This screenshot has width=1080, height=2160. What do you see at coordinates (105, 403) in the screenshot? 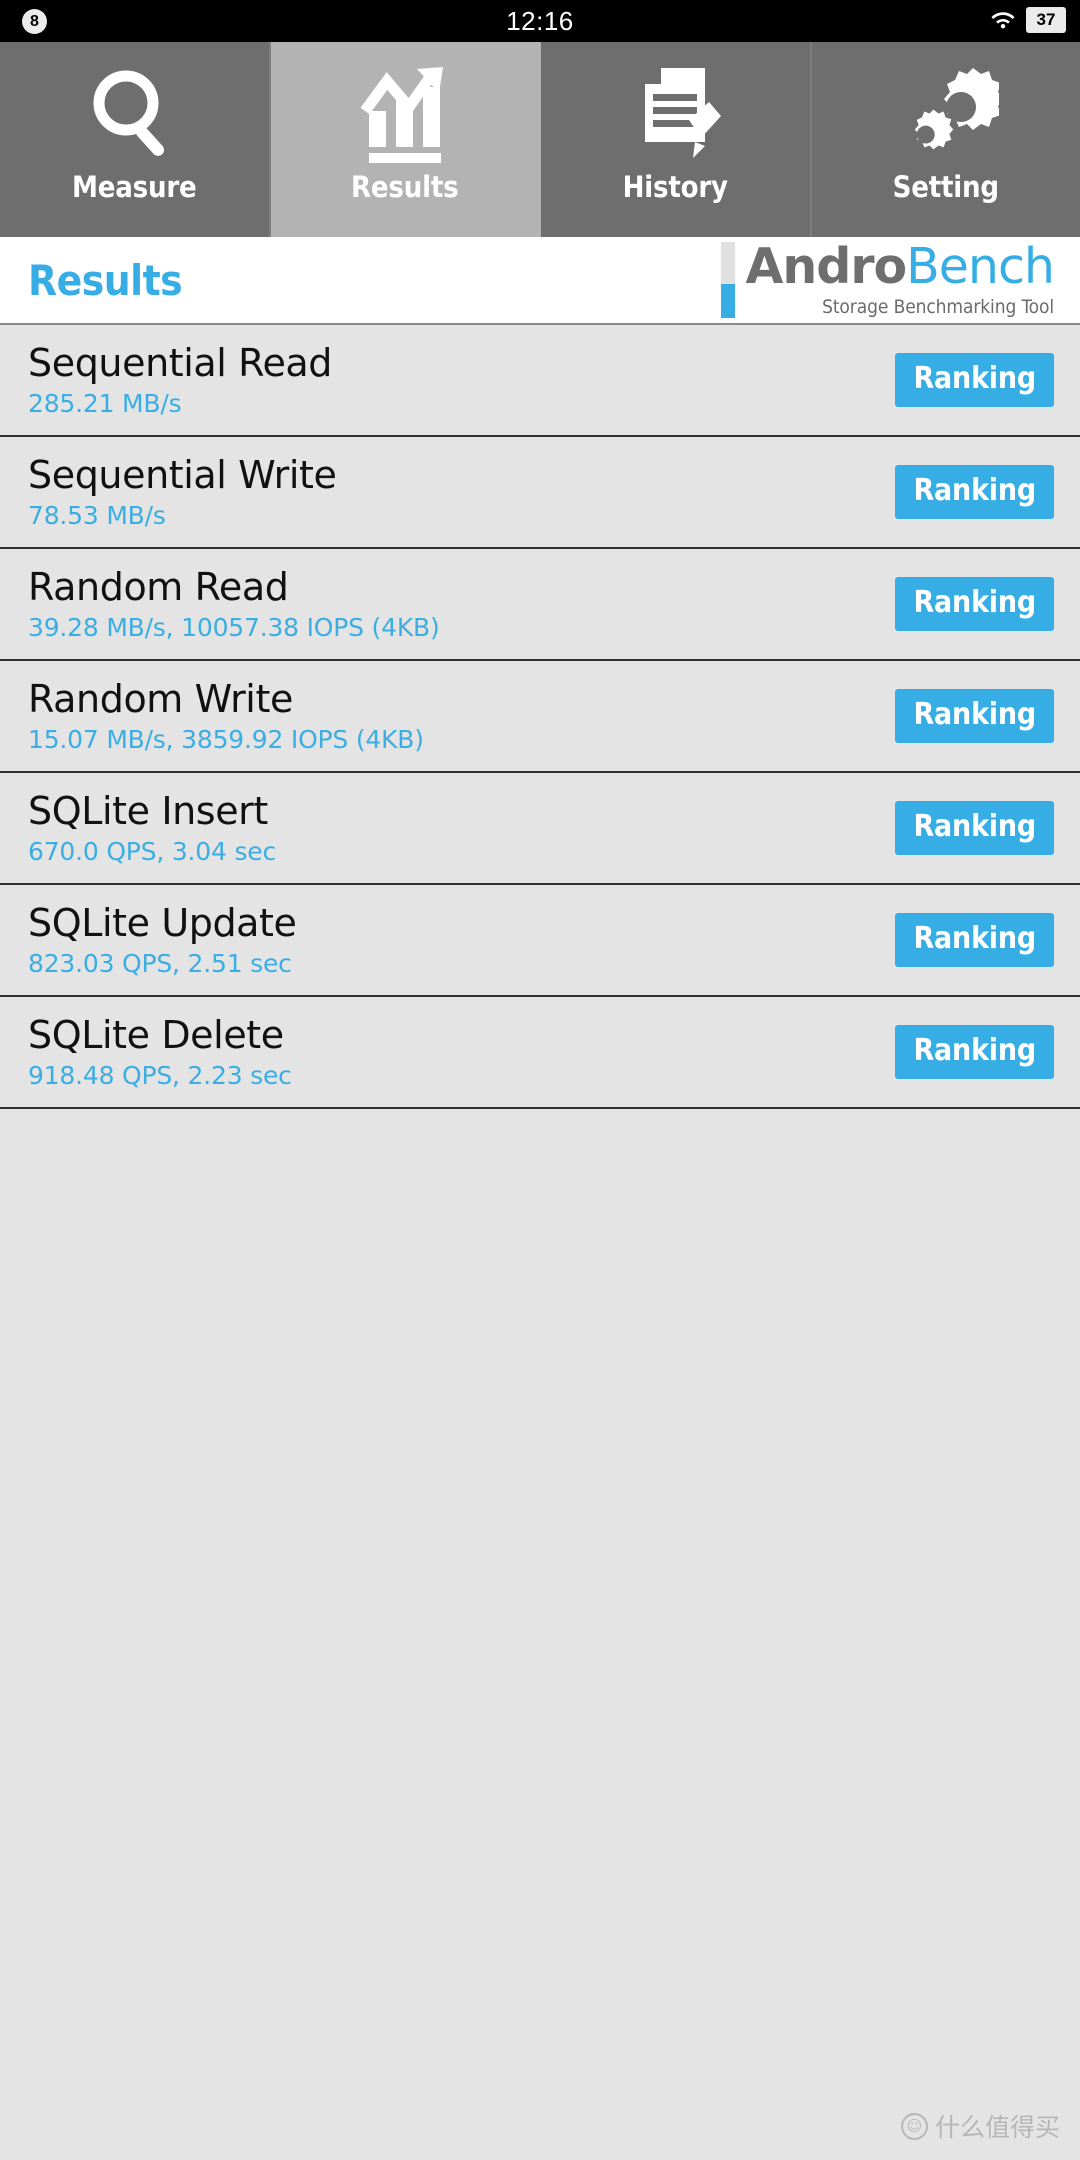
I see `benchmark-value: 285.21 MB/s` at bounding box center [105, 403].